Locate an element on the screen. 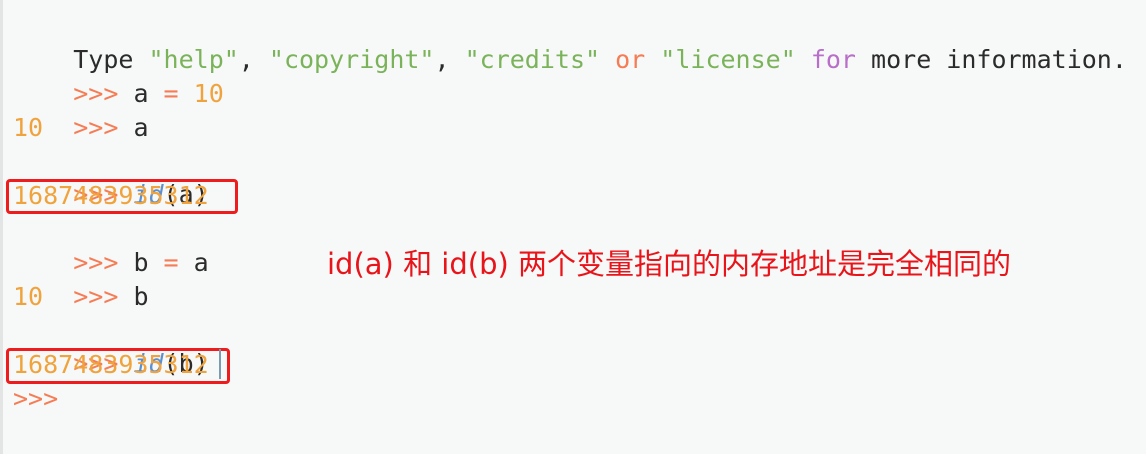  highlight-box-id-b is located at coordinates (118, 366).